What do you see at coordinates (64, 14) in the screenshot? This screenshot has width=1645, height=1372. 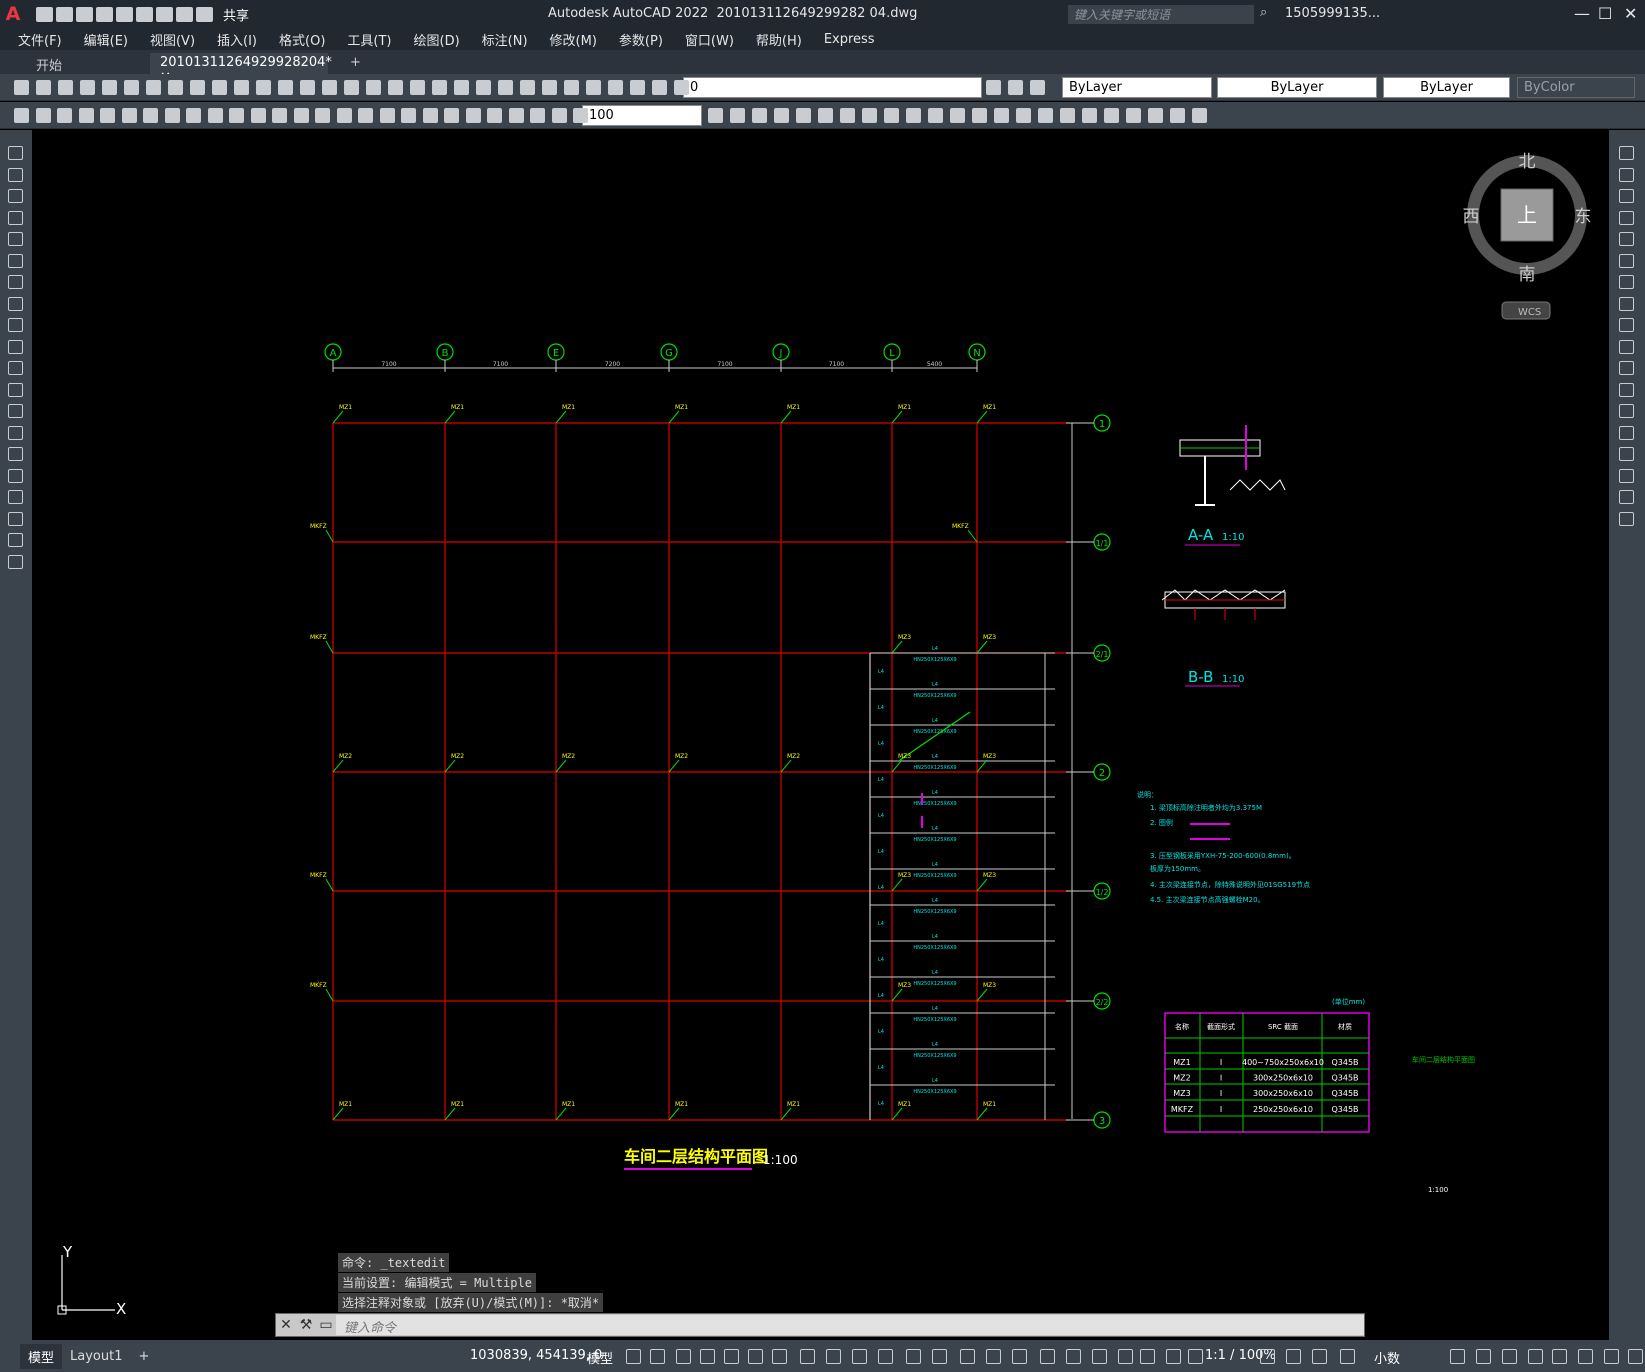 I see `open-icon` at bounding box center [64, 14].